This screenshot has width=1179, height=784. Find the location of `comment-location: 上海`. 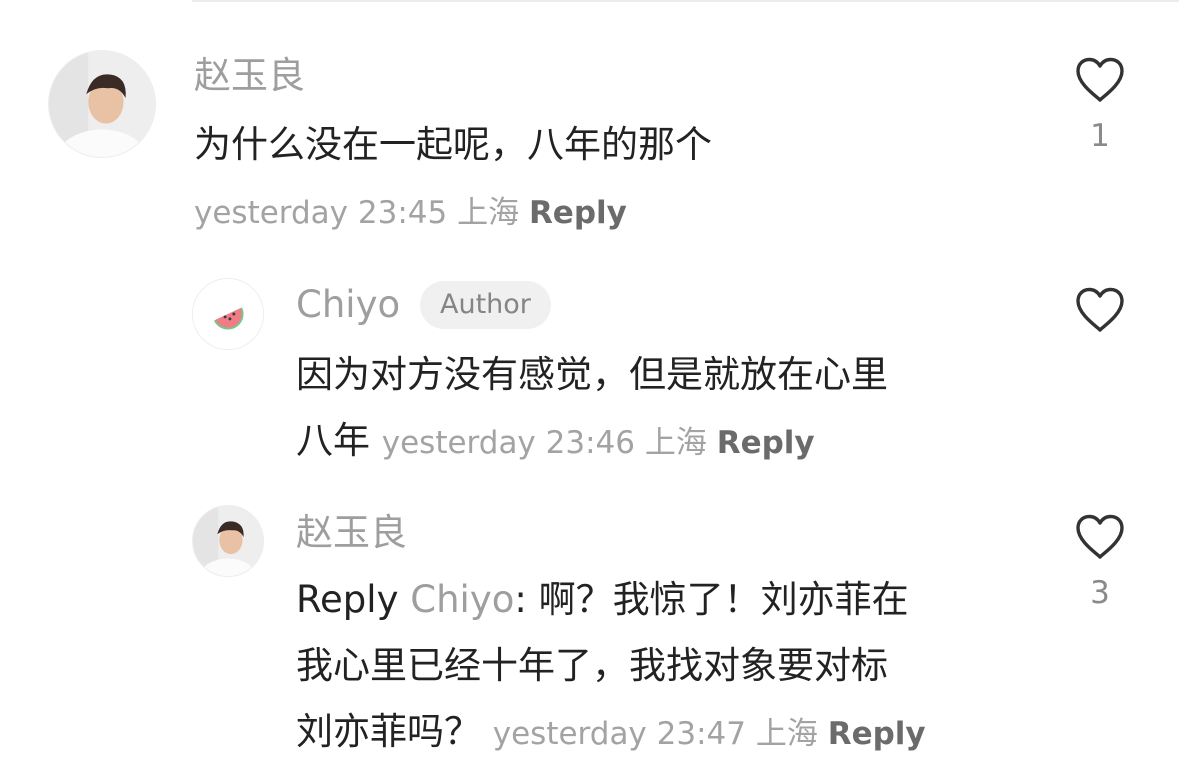

comment-location: 上海 is located at coordinates (488, 213).